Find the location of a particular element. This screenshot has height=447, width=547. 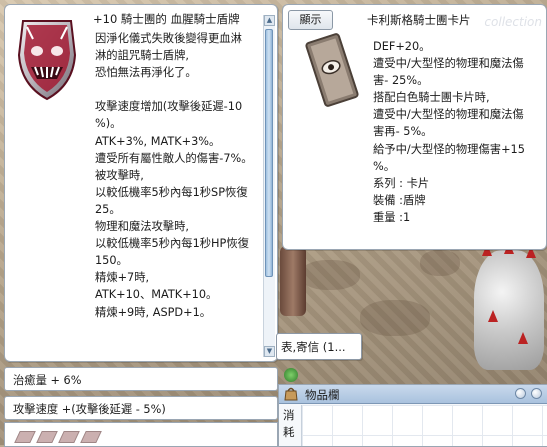

stat-aspd-bar: 攻擊速度 +(攻擊後延遲 - 5%) is located at coordinates (141, 408).